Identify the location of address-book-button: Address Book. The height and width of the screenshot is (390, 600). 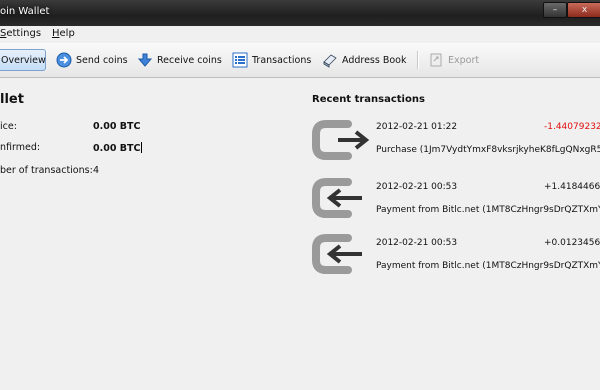
(364, 60).